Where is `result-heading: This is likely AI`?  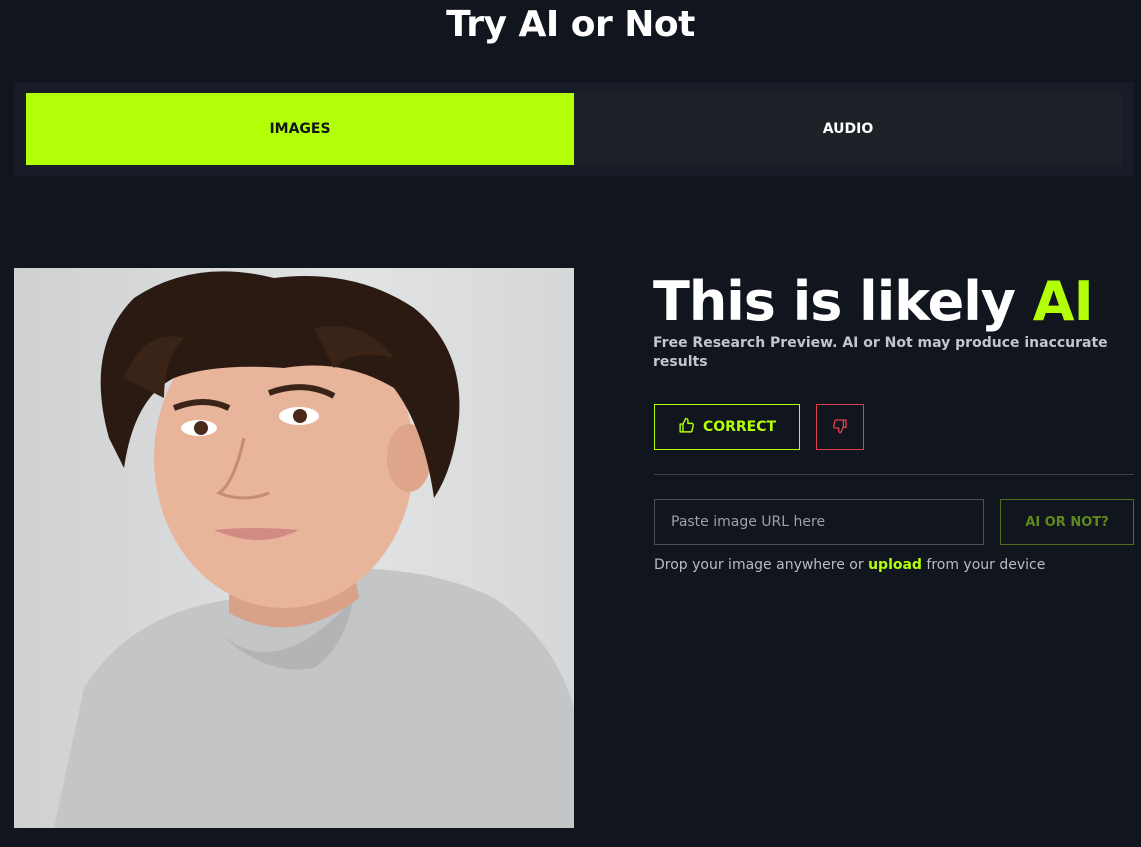 result-heading: This is likely AI is located at coordinates (873, 301).